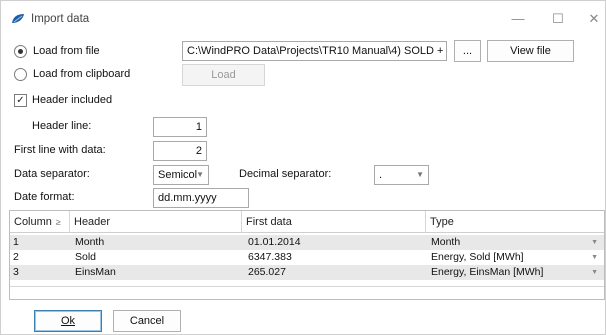  What do you see at coordinates (86, 257) in the screenshot?
I see `row-header-cell: Sold` at bounding box center [86, 257].